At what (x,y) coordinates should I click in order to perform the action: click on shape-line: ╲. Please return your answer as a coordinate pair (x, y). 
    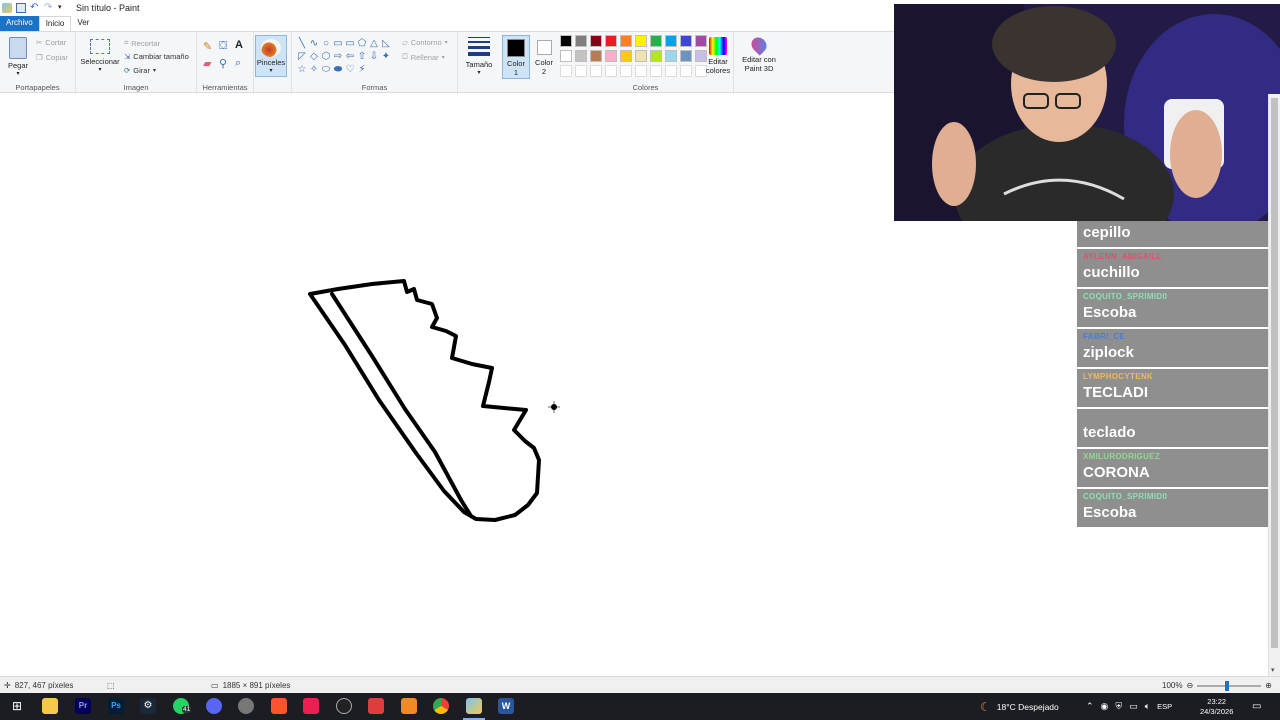
    Looking at the image, I should click on (302, 43).